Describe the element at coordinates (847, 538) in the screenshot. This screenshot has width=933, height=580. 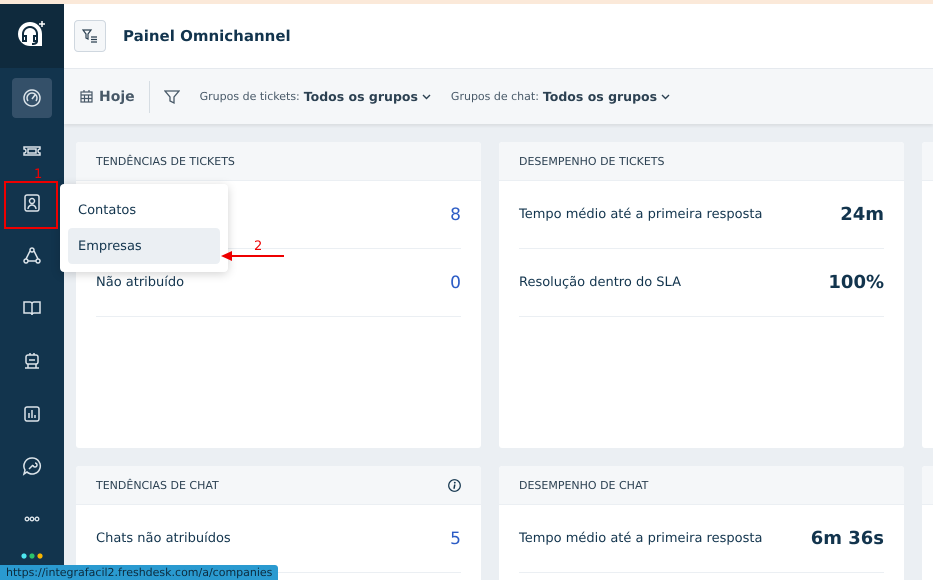
I see `metric-value: 6m 36s` at that location.